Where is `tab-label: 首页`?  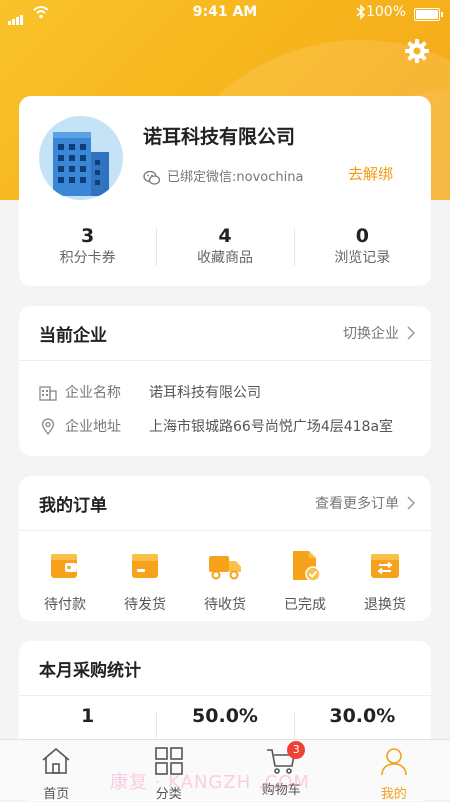 tab-label: 首页 is located at coordinates (56, 792).